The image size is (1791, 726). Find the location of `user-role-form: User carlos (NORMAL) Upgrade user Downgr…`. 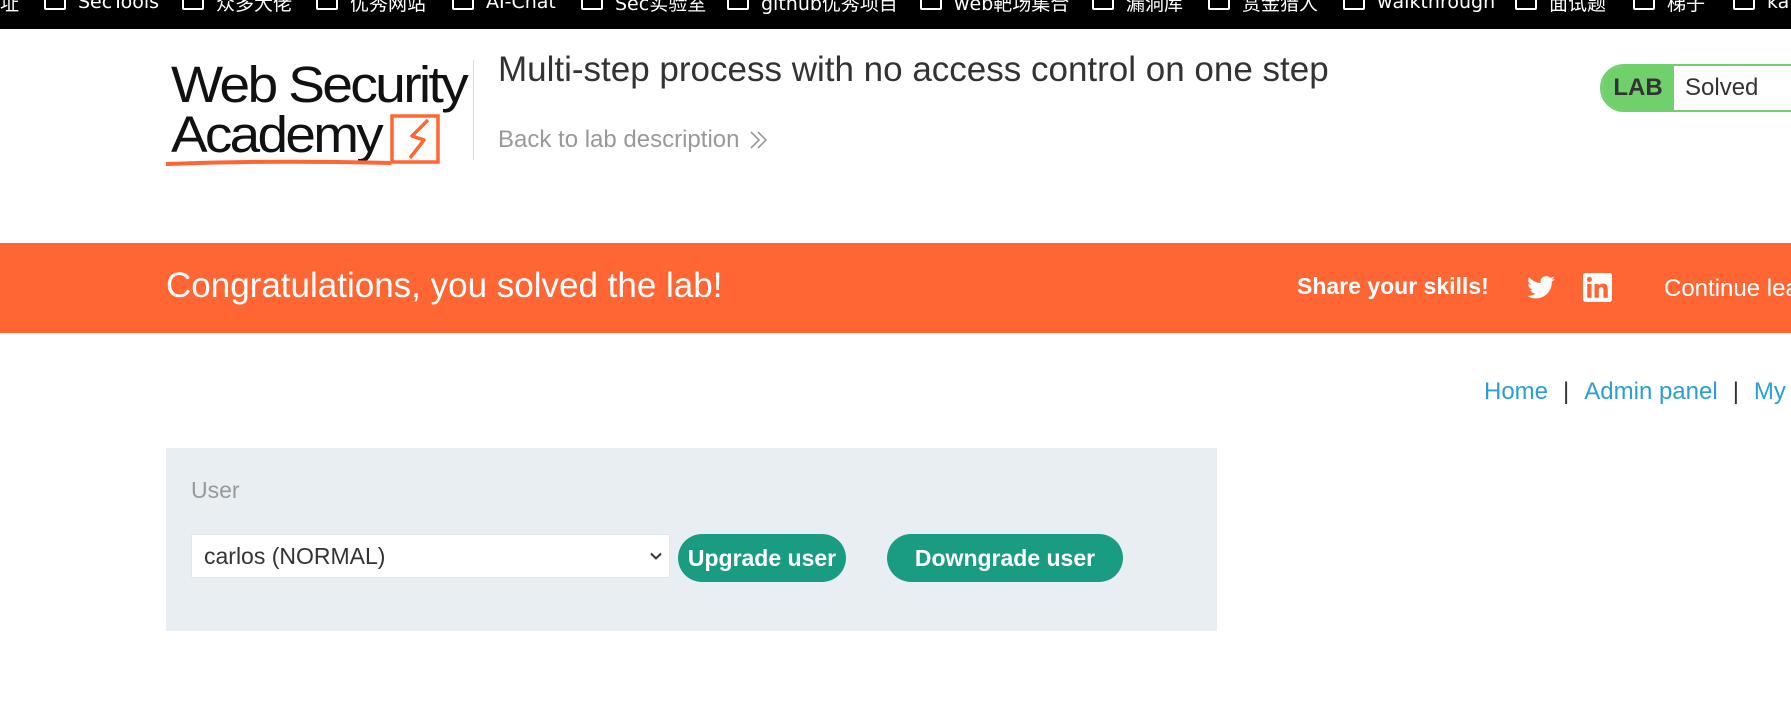

user-role-form: User carlos (NORMAL) Upgrade user Downgr… is located at coordinates (691, 539).